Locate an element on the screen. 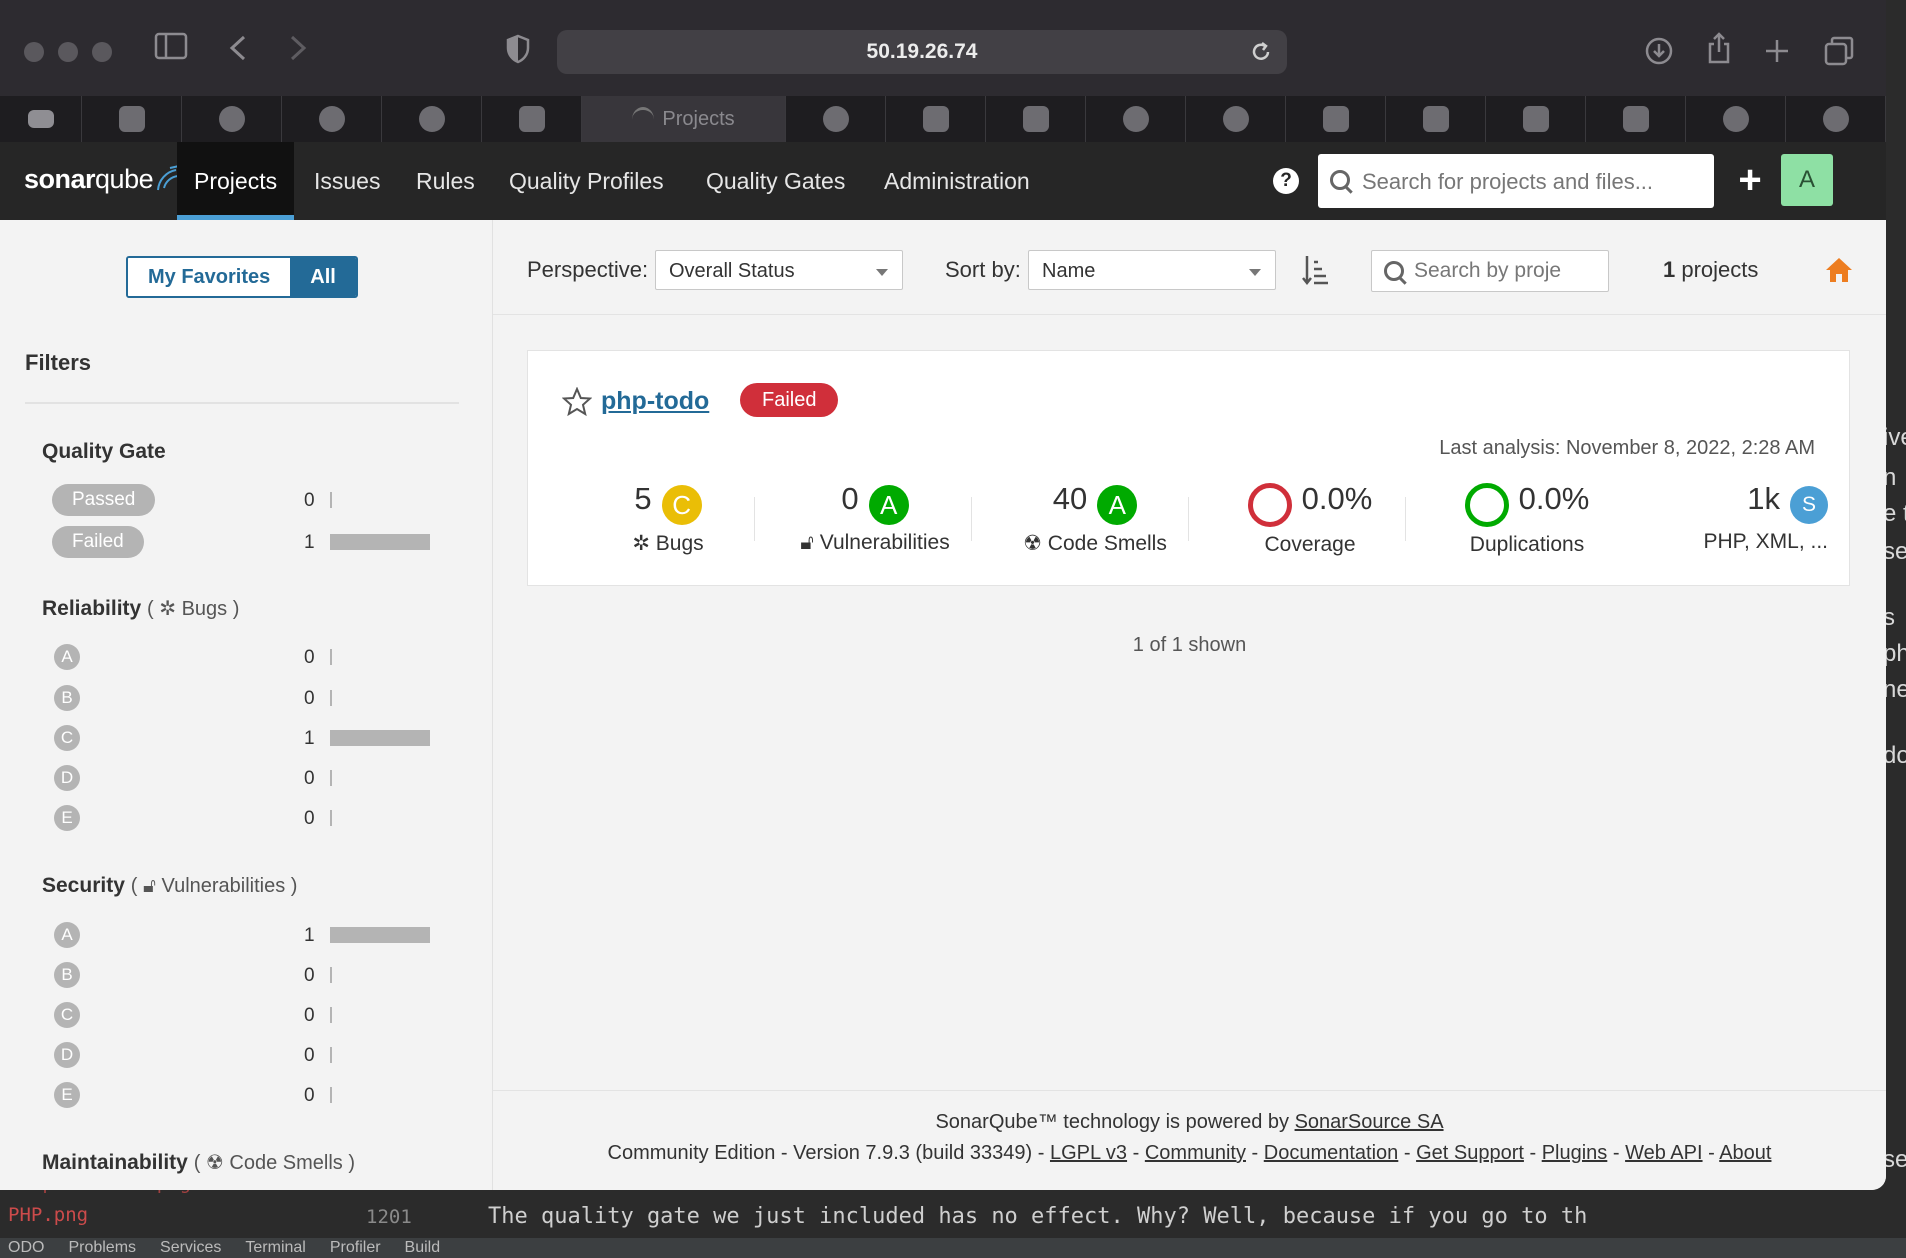  vulnerabilities-measure: 0A 🔓︎ Vulnerabilities is located at coordinates (875, 518).